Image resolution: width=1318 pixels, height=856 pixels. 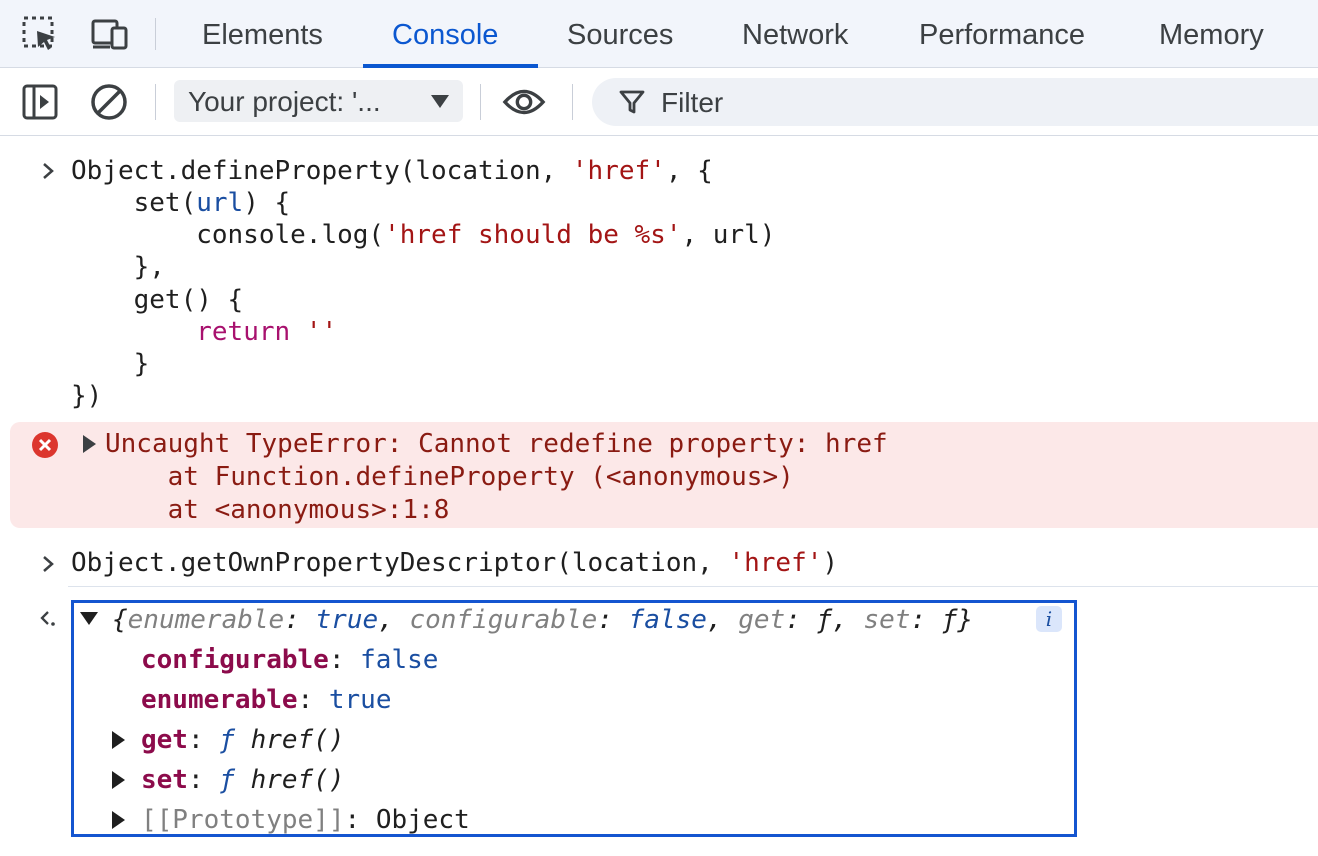 What do you see at coordinates (266, 700) in the screenshot?
I see `object-property: enumerable: true` at bounding box center [266, 700].